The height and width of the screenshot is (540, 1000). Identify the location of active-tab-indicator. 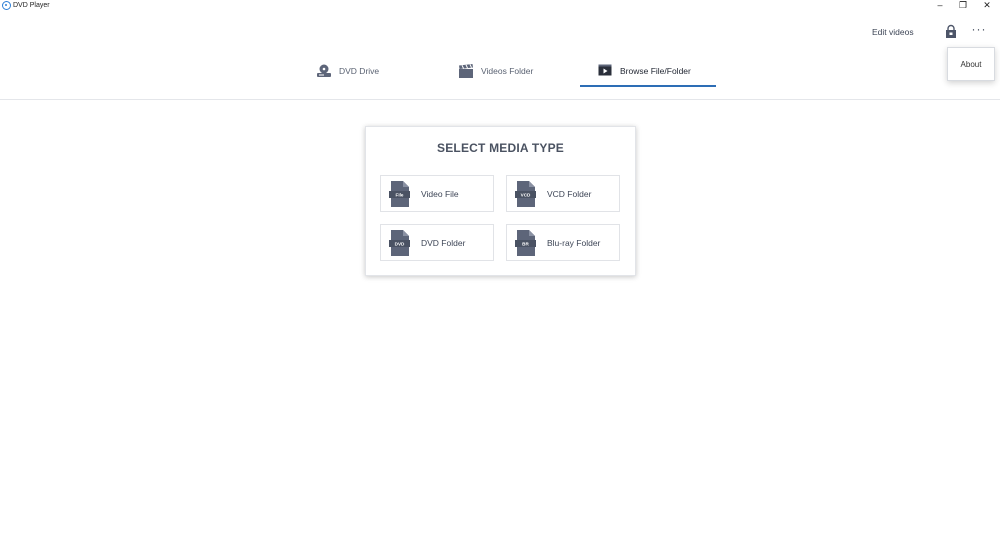
(648, 86).